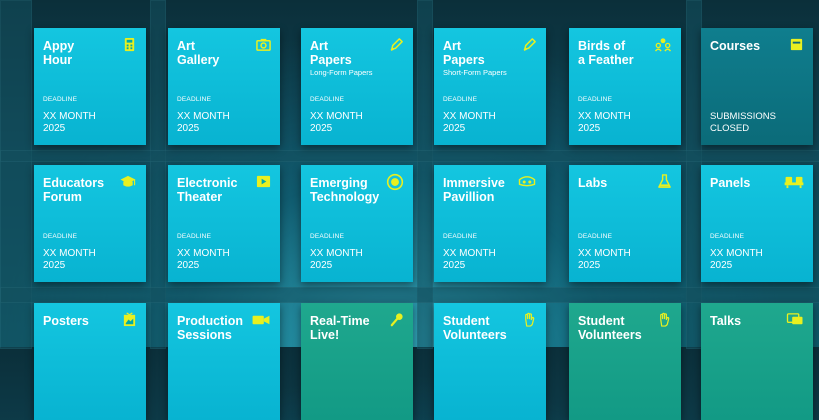  What do you see at coordinates (90, 223) in the screenshot?
I see `tile-educators-forum: Educators Forum DEADLINE XX MONTH 2025` at bounding box center [90, 223].